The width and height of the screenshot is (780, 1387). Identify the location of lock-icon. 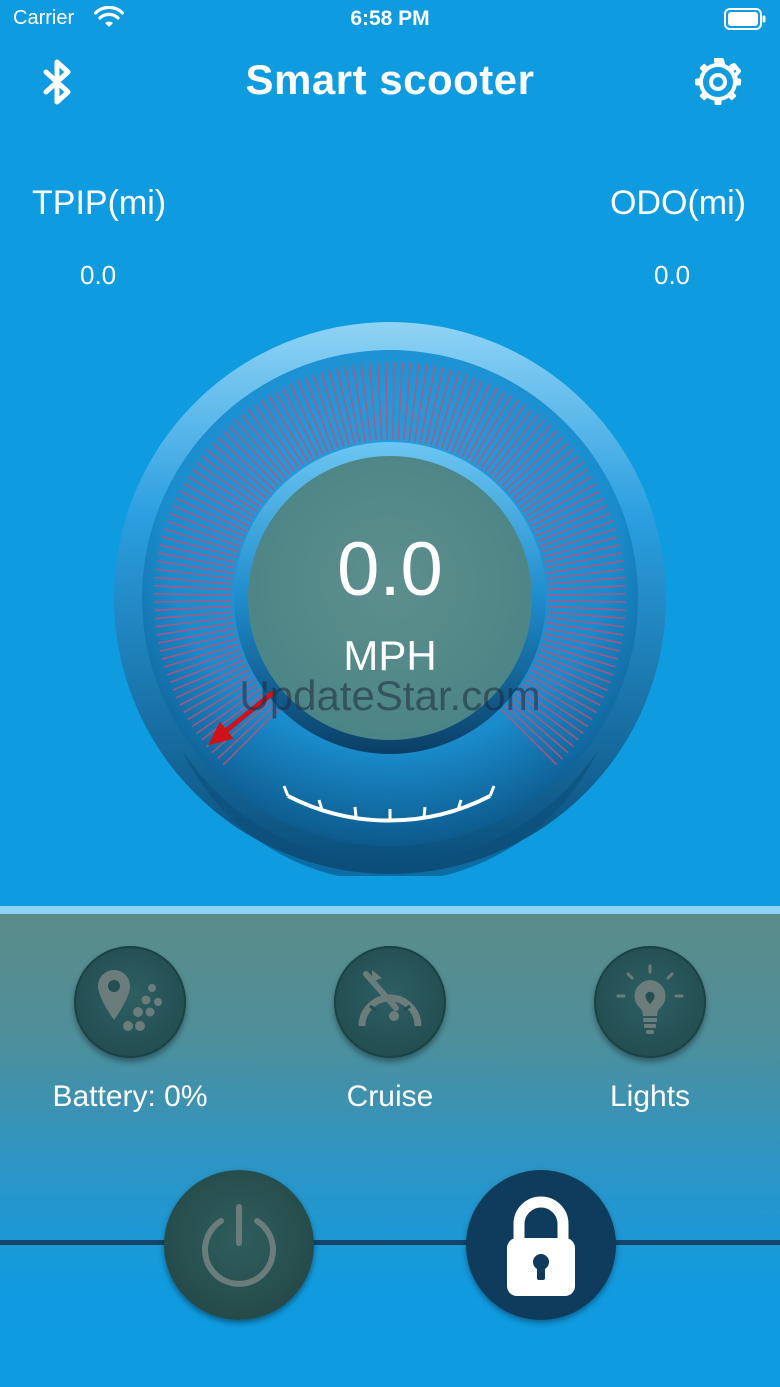
(541, 1246).